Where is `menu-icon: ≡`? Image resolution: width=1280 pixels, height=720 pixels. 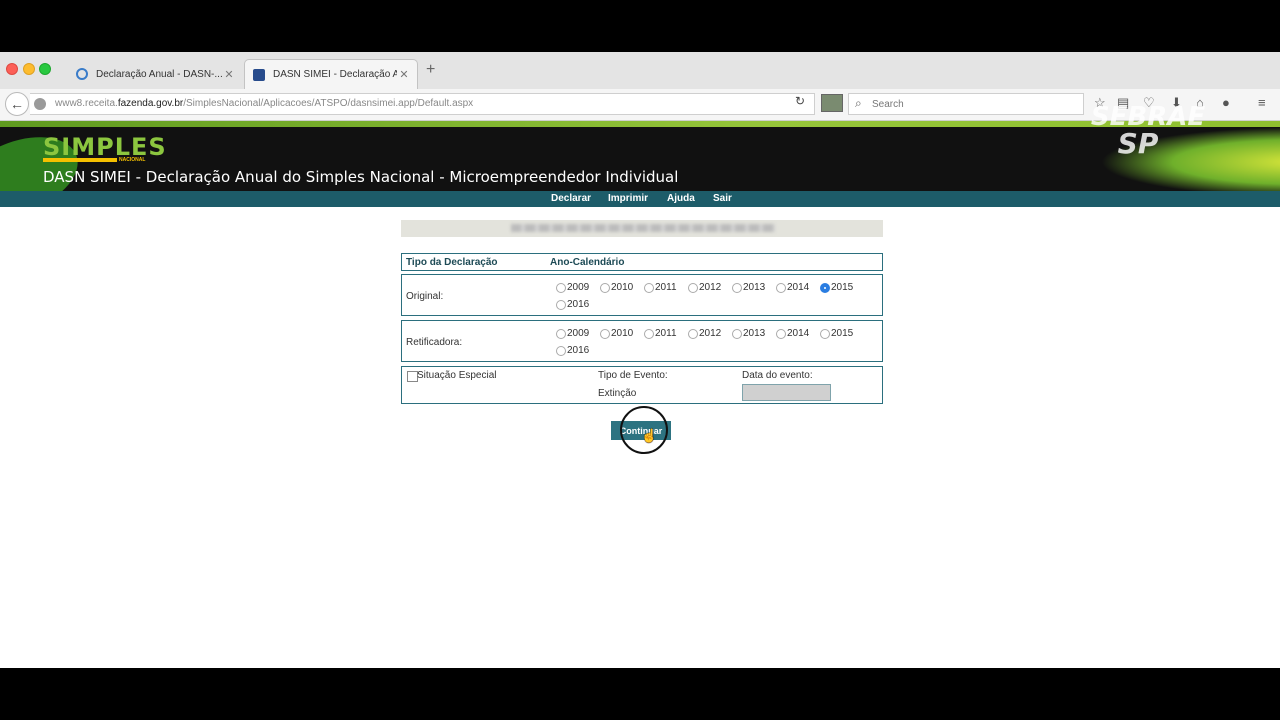
menu-icon: ≡ is located at coordinates (1262, 102).